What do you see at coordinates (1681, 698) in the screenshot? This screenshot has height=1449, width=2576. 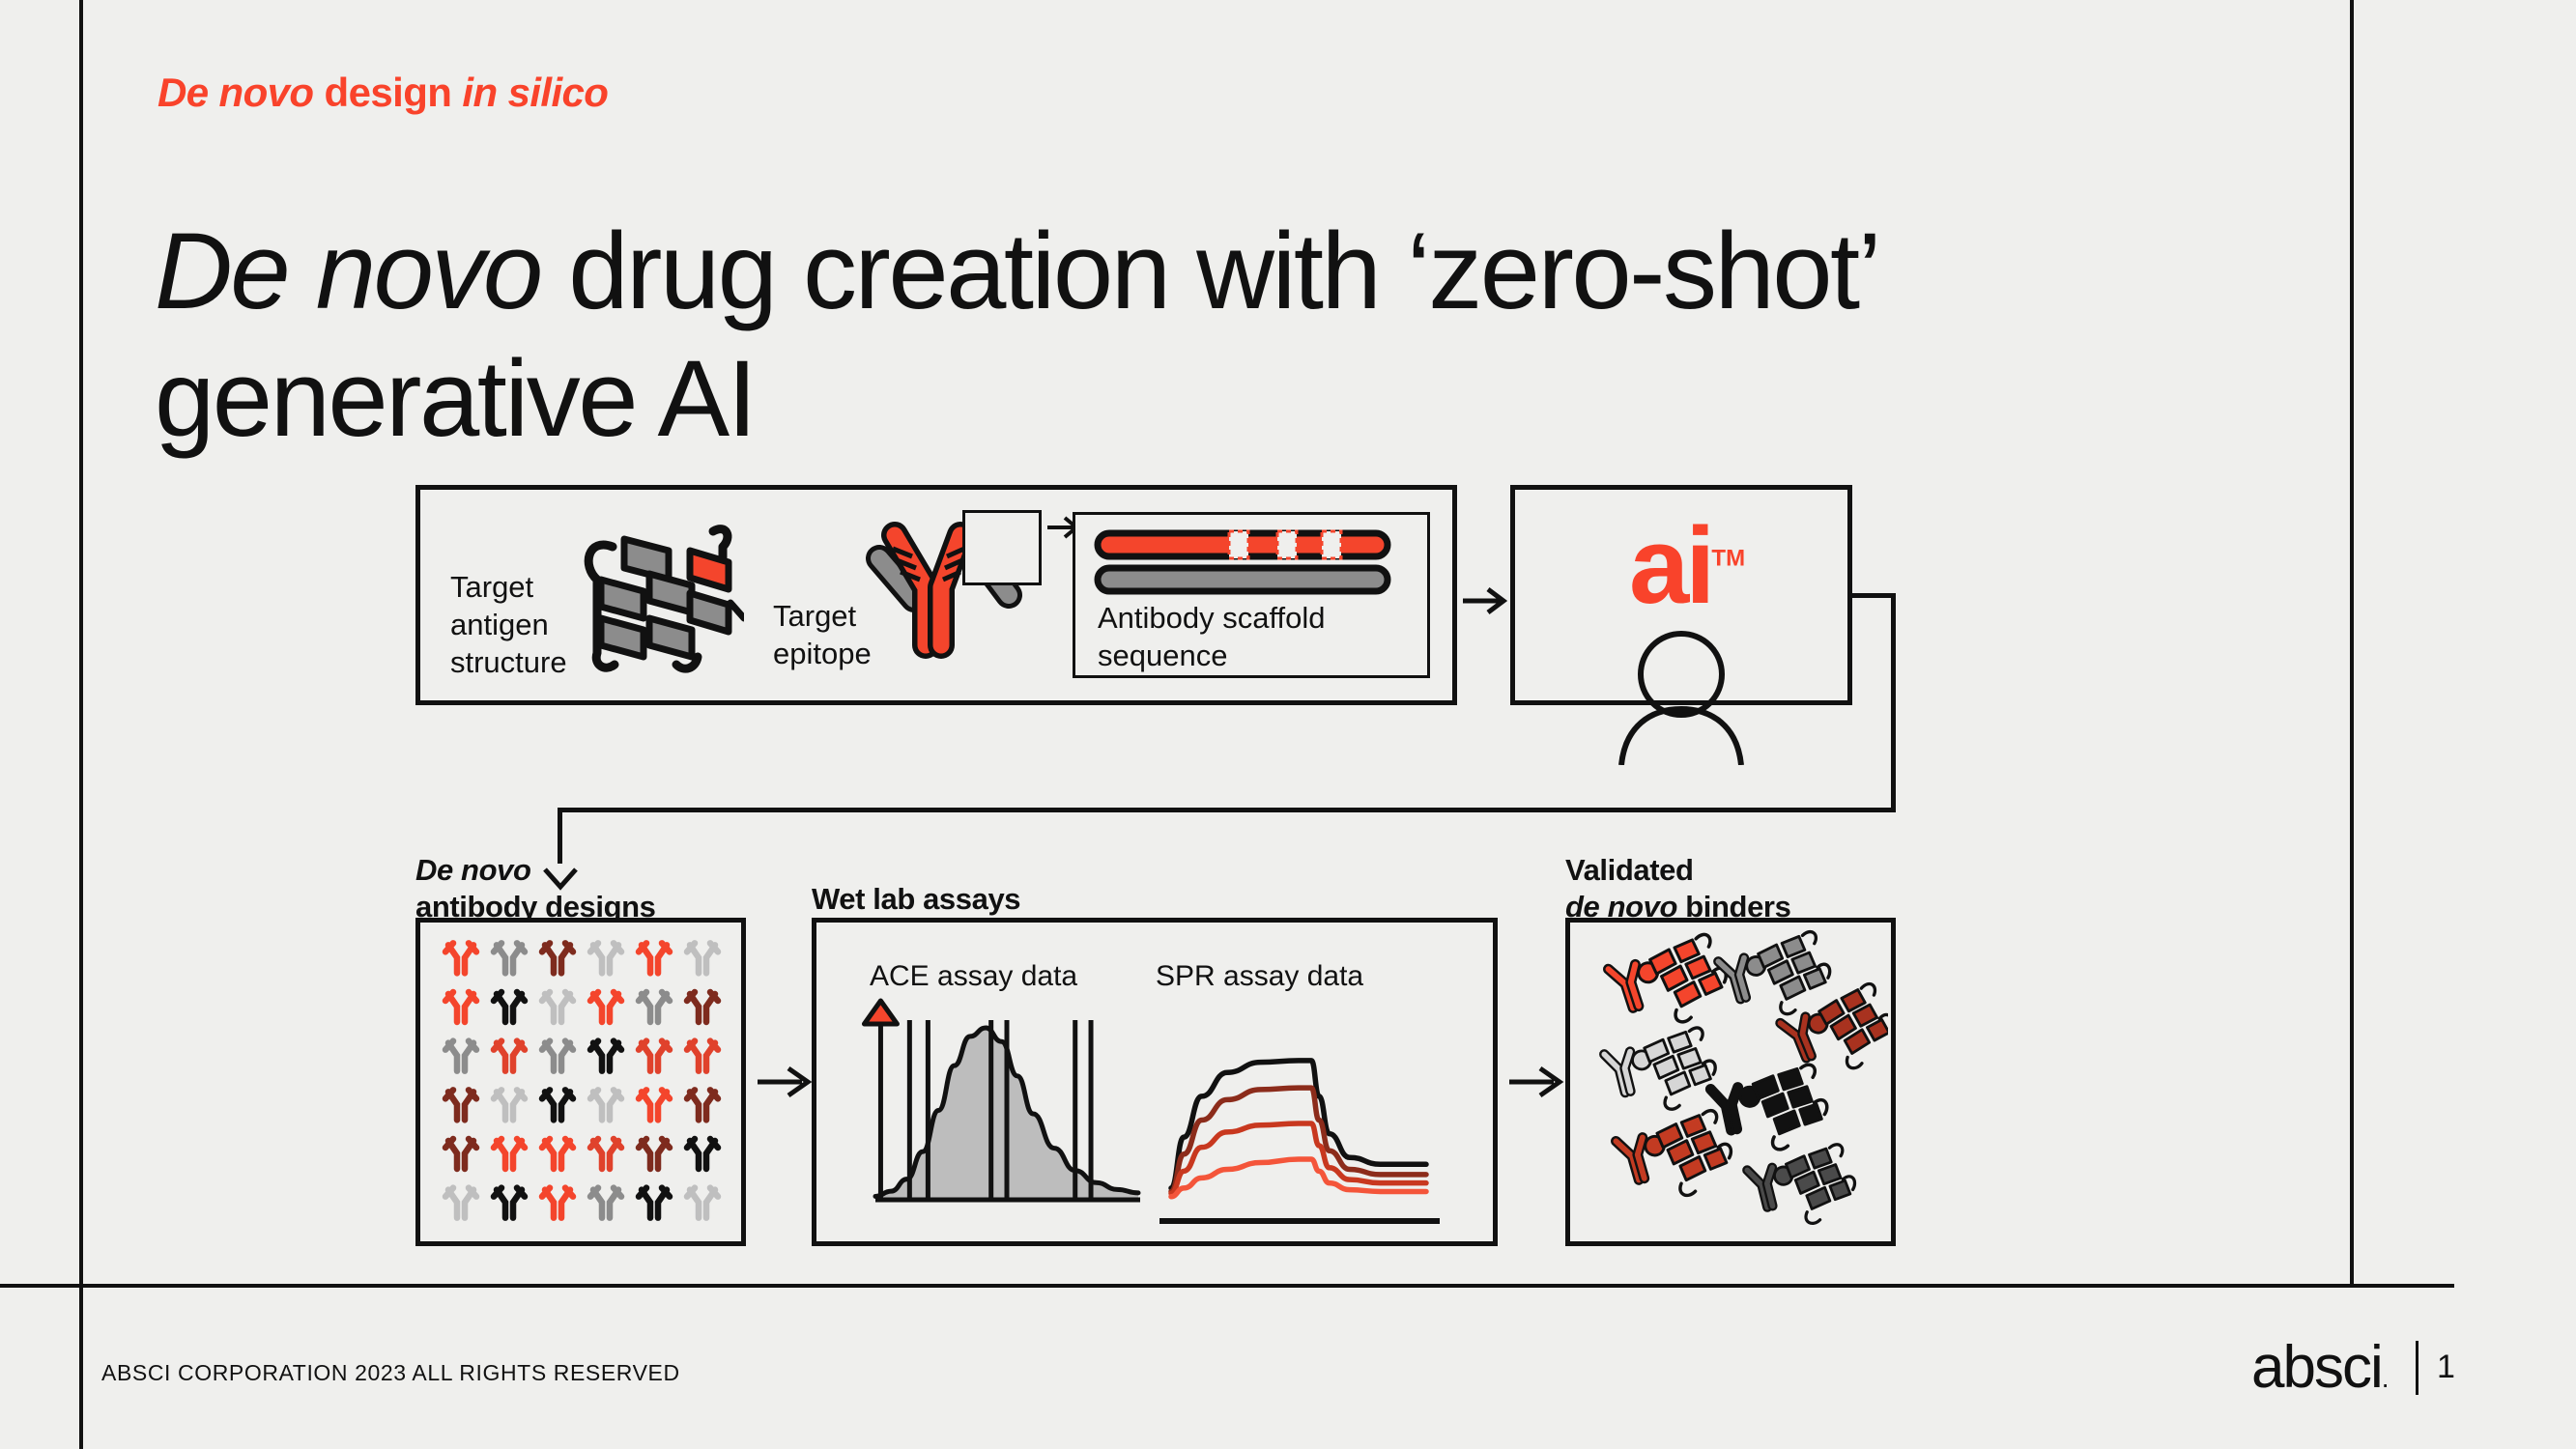 I see `scientist-person-icon` at bounding box center [1681, 698].